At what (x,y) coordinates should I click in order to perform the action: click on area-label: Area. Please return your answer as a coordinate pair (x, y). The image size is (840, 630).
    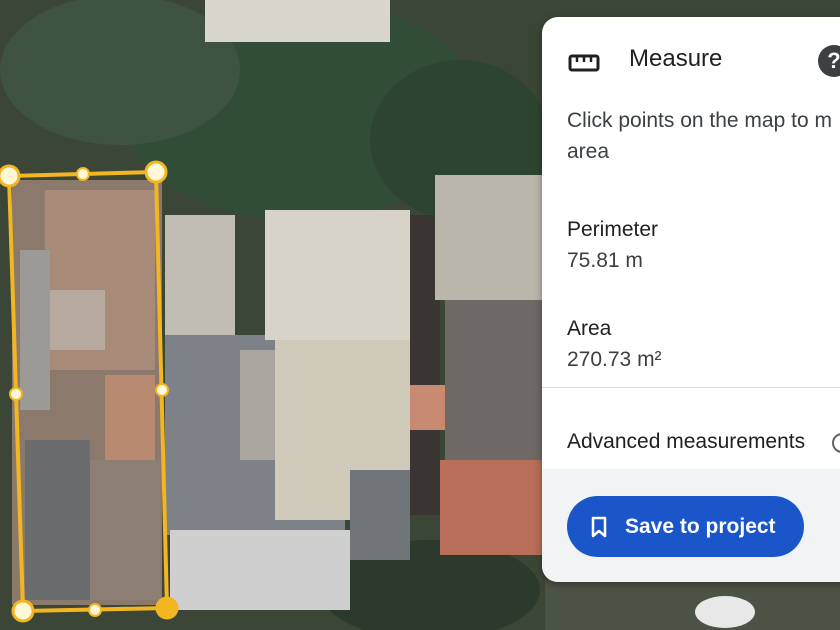
    Looking at the image, I should click on (589, 328).